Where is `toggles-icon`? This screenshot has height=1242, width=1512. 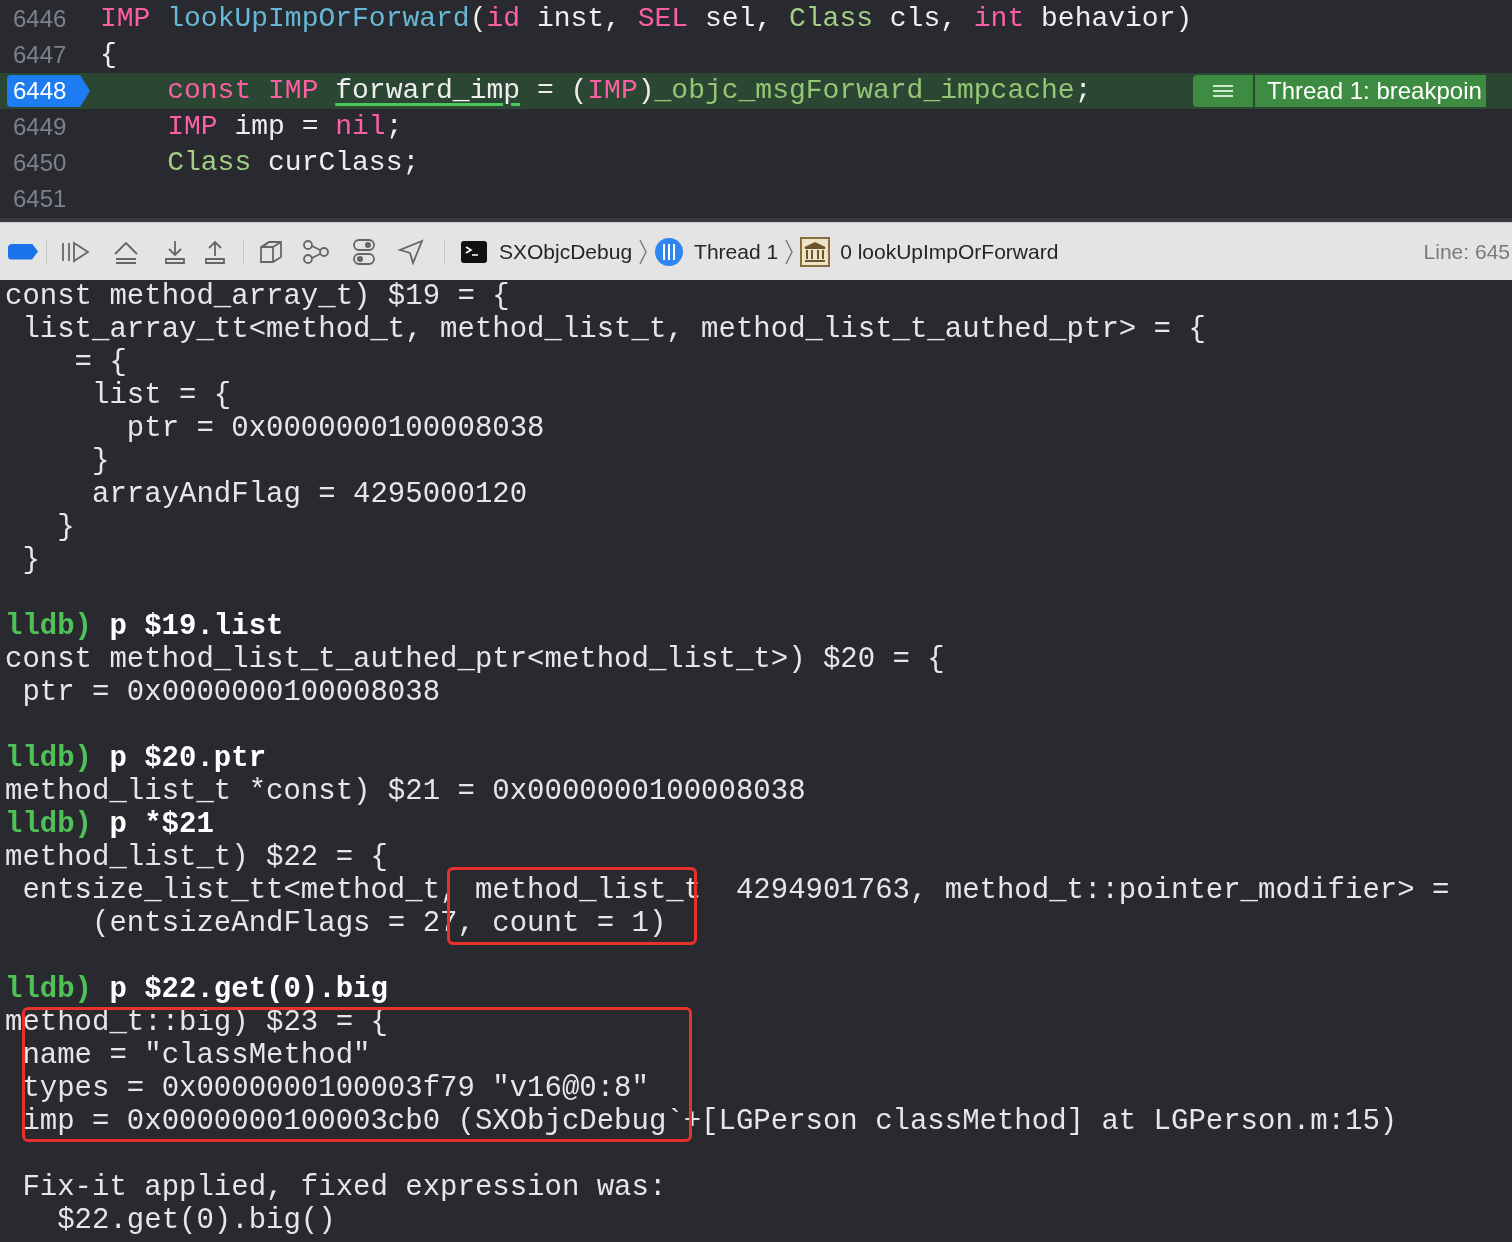 toggles-icon is located at coordinates (364, 251).